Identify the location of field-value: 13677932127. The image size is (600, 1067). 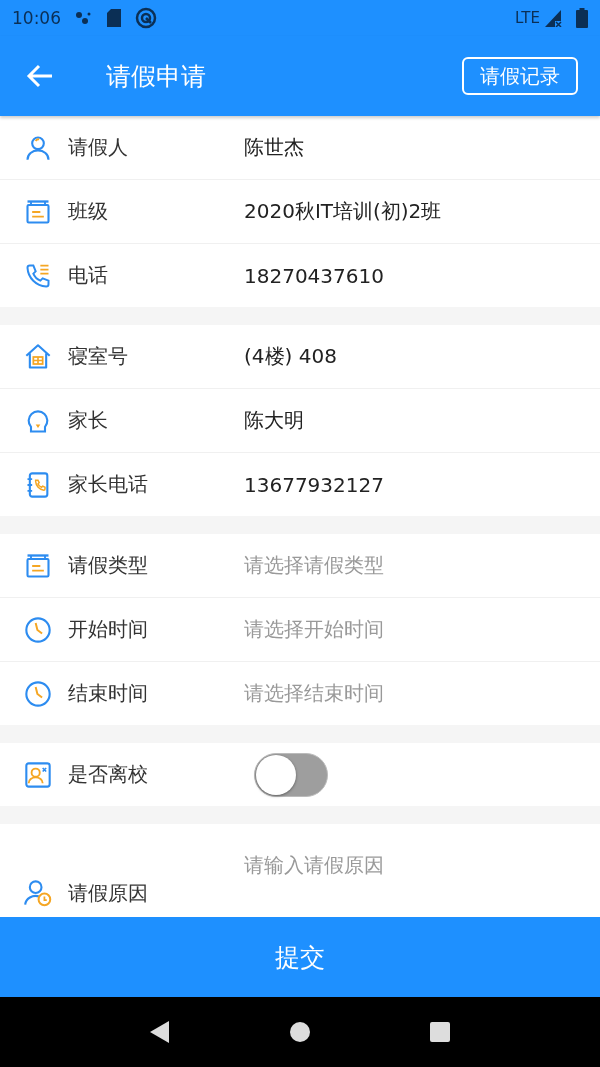
(314, 484).